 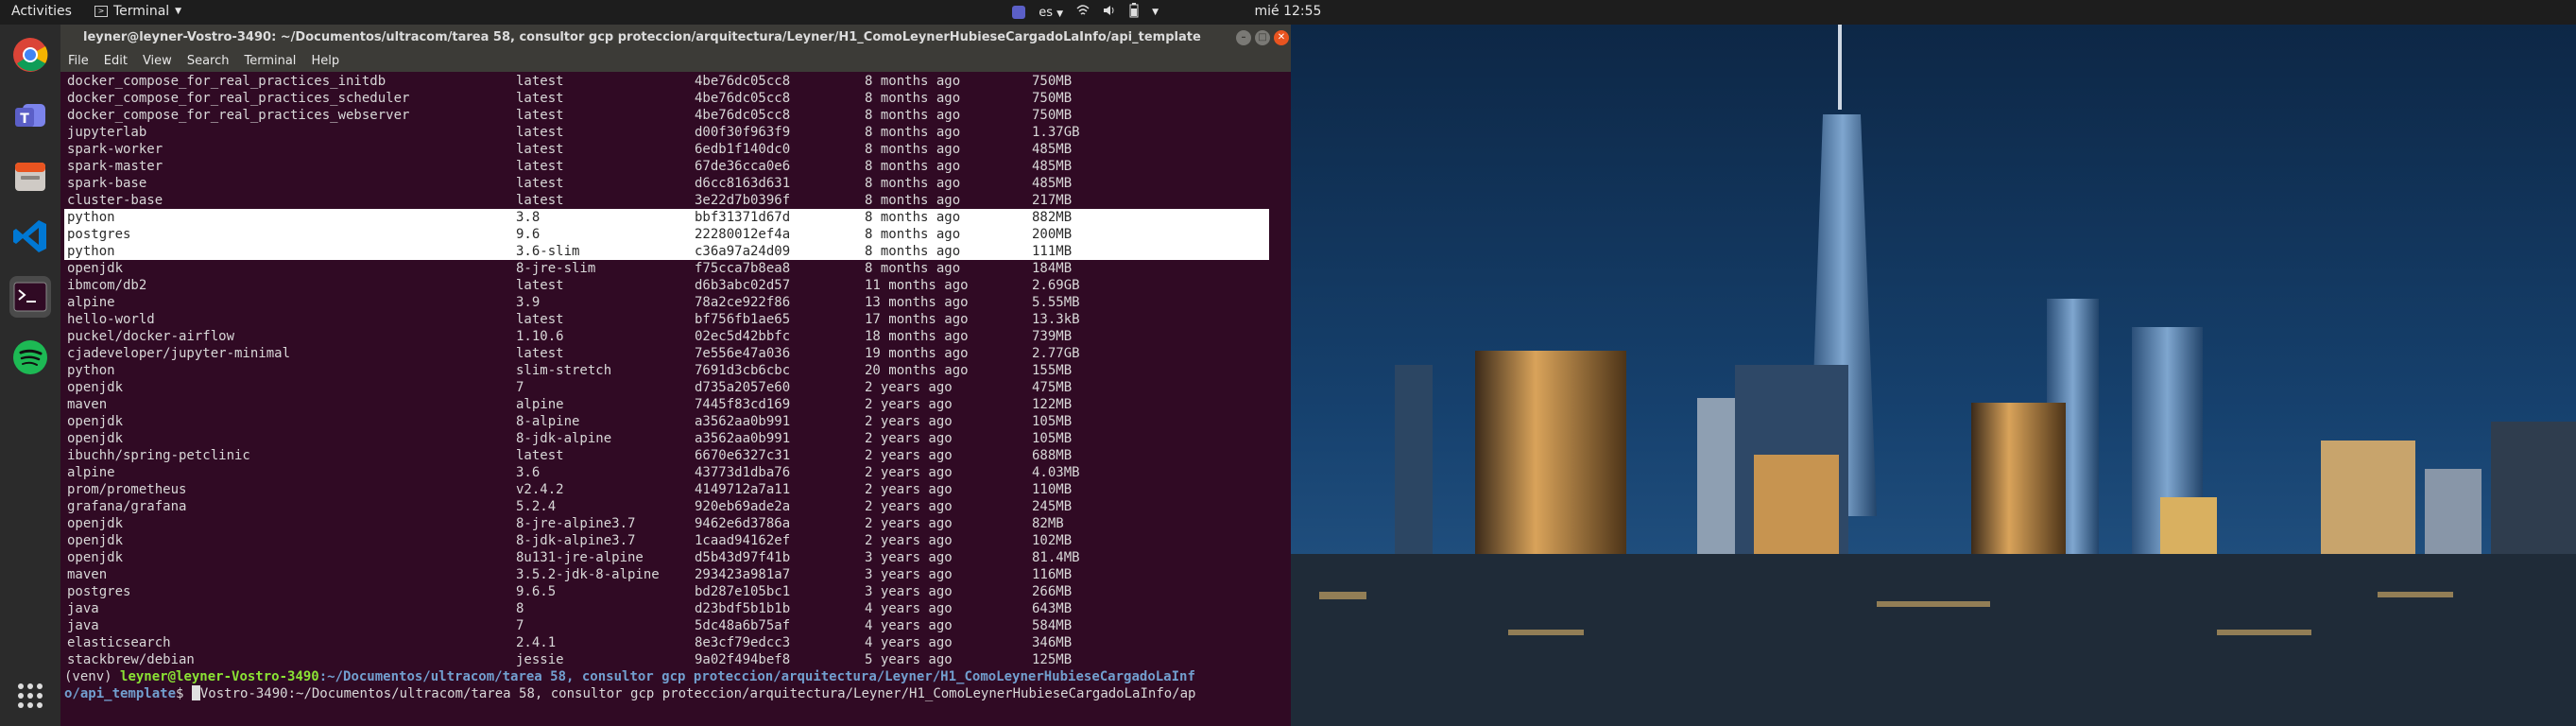 I want to click on dock-item-chrome, so click(x=30, y=55).